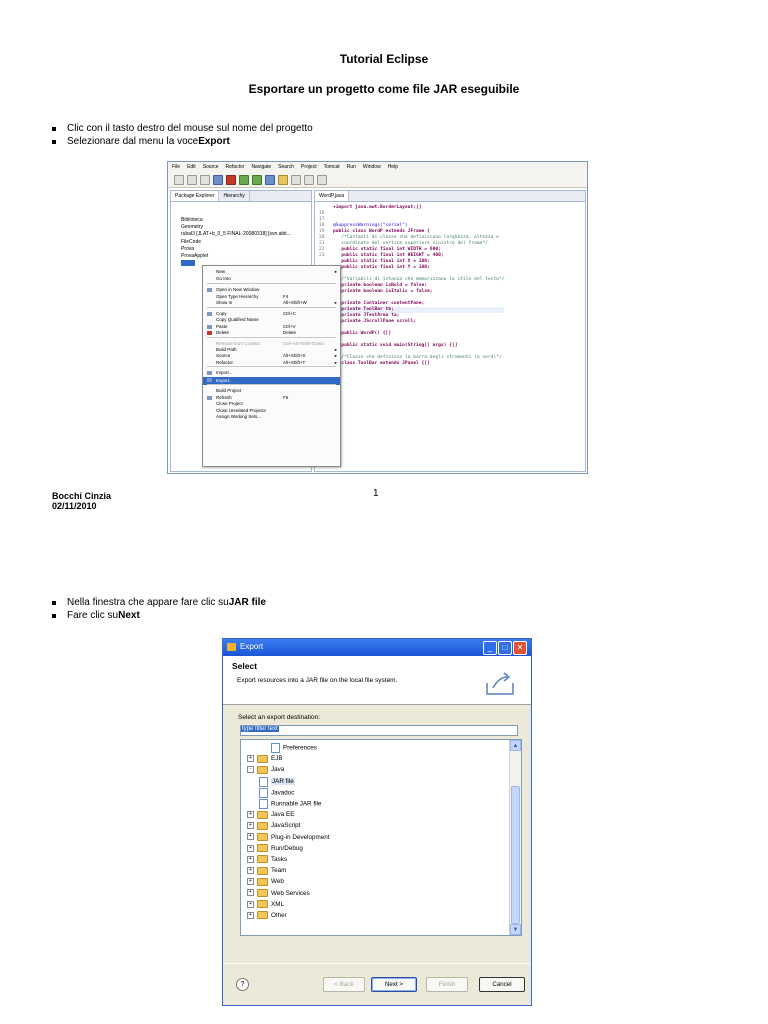 The image size is (768, 1024). Describe the element at coordinates (211, 167) in the screenshot. I see `menu-item: Source` at that location.